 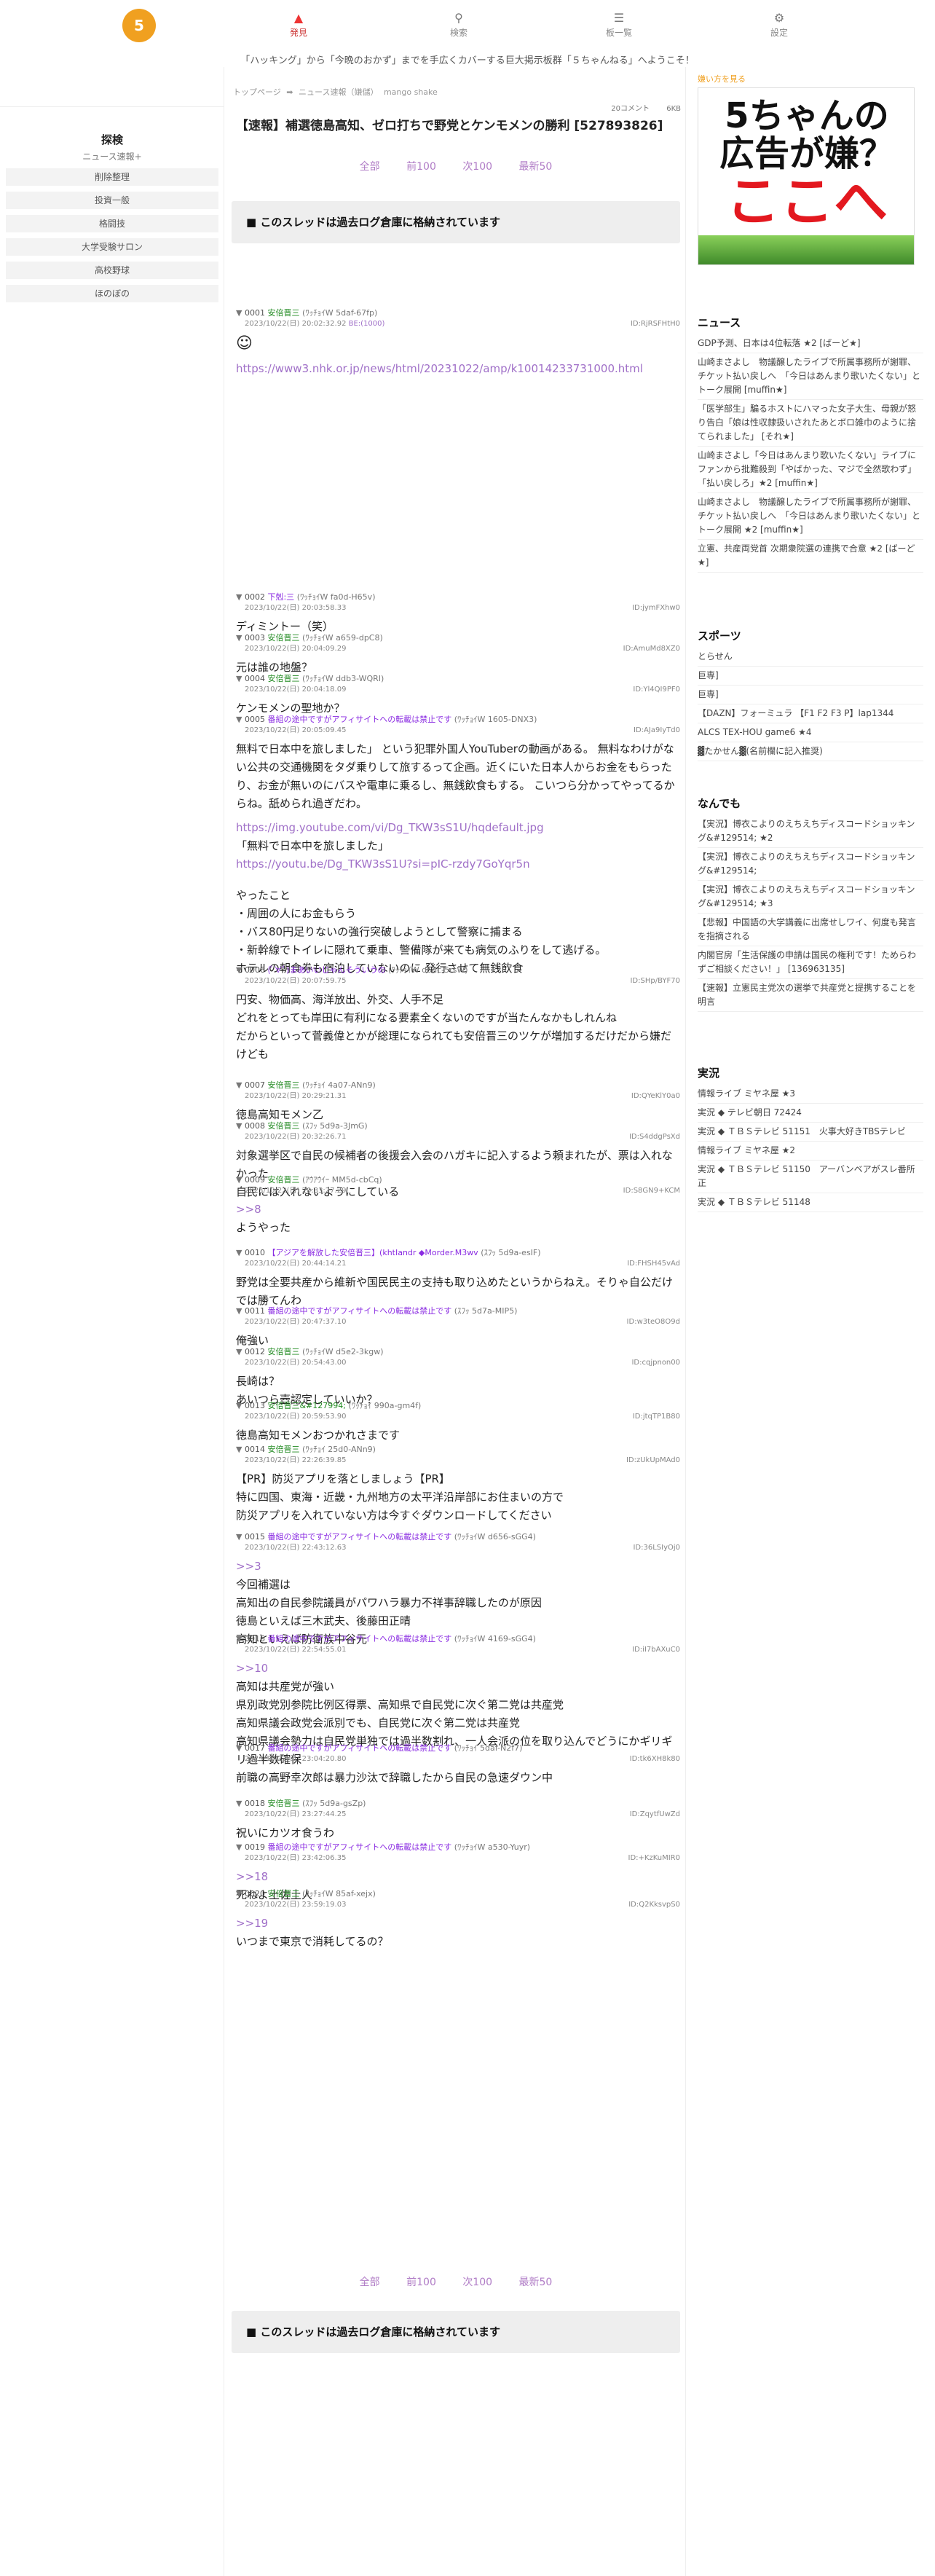 I want to click on post-number: 0018, so click(x=255, y=1803).